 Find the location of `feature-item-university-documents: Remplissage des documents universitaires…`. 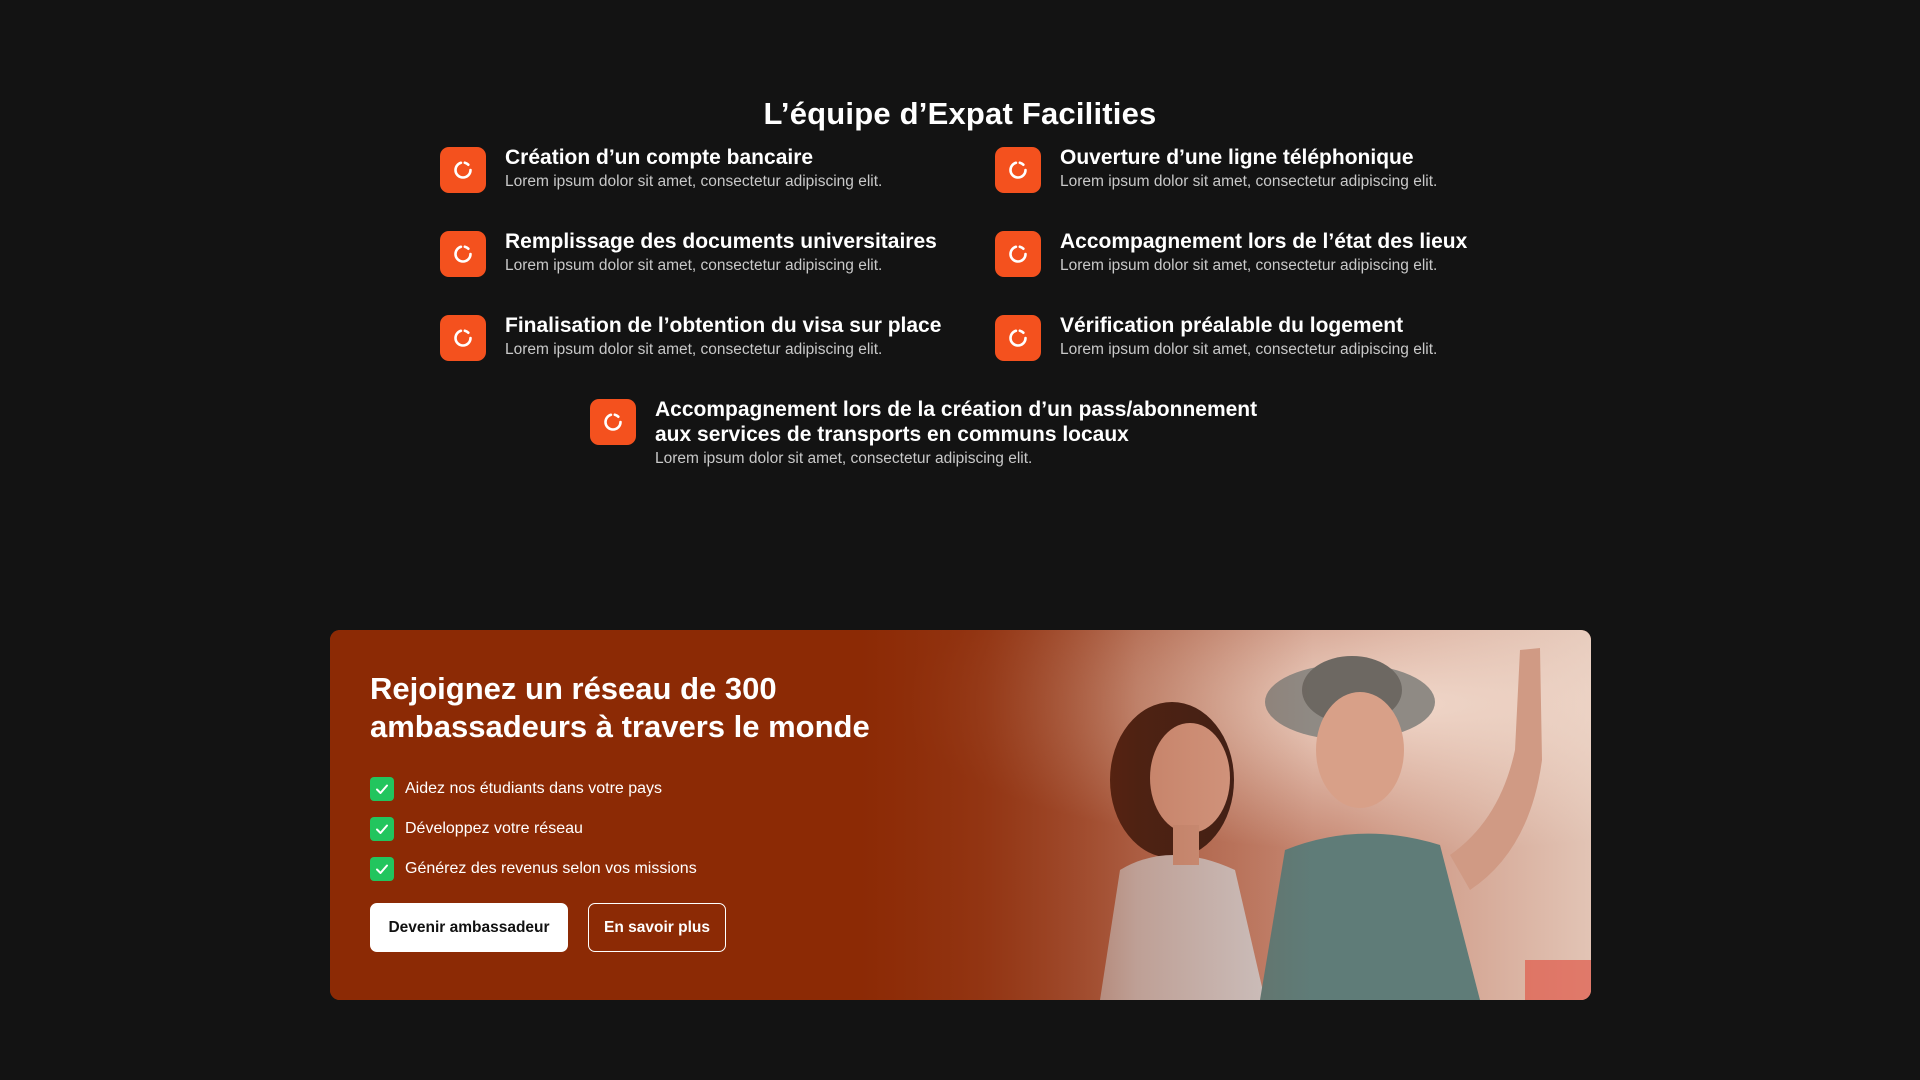

feature-item-university-documents: Remplissage des documents universitaires… is located at coordinates (688, 253).